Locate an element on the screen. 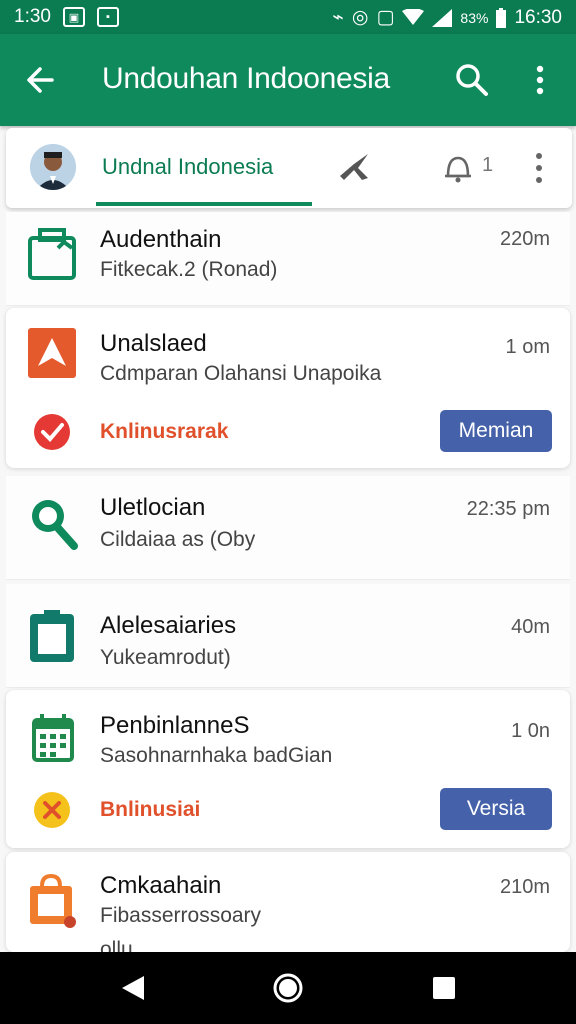 This screenshot has height=1024, width=576. item-time: 210m is located at coordinates (524, 887).